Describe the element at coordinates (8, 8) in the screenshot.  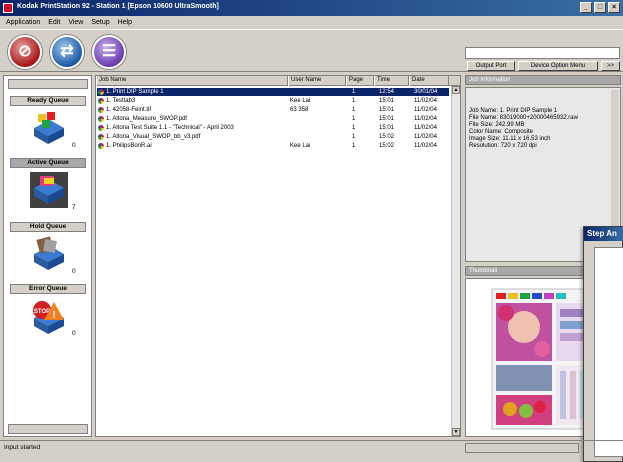
I see `app-icon` at that location.